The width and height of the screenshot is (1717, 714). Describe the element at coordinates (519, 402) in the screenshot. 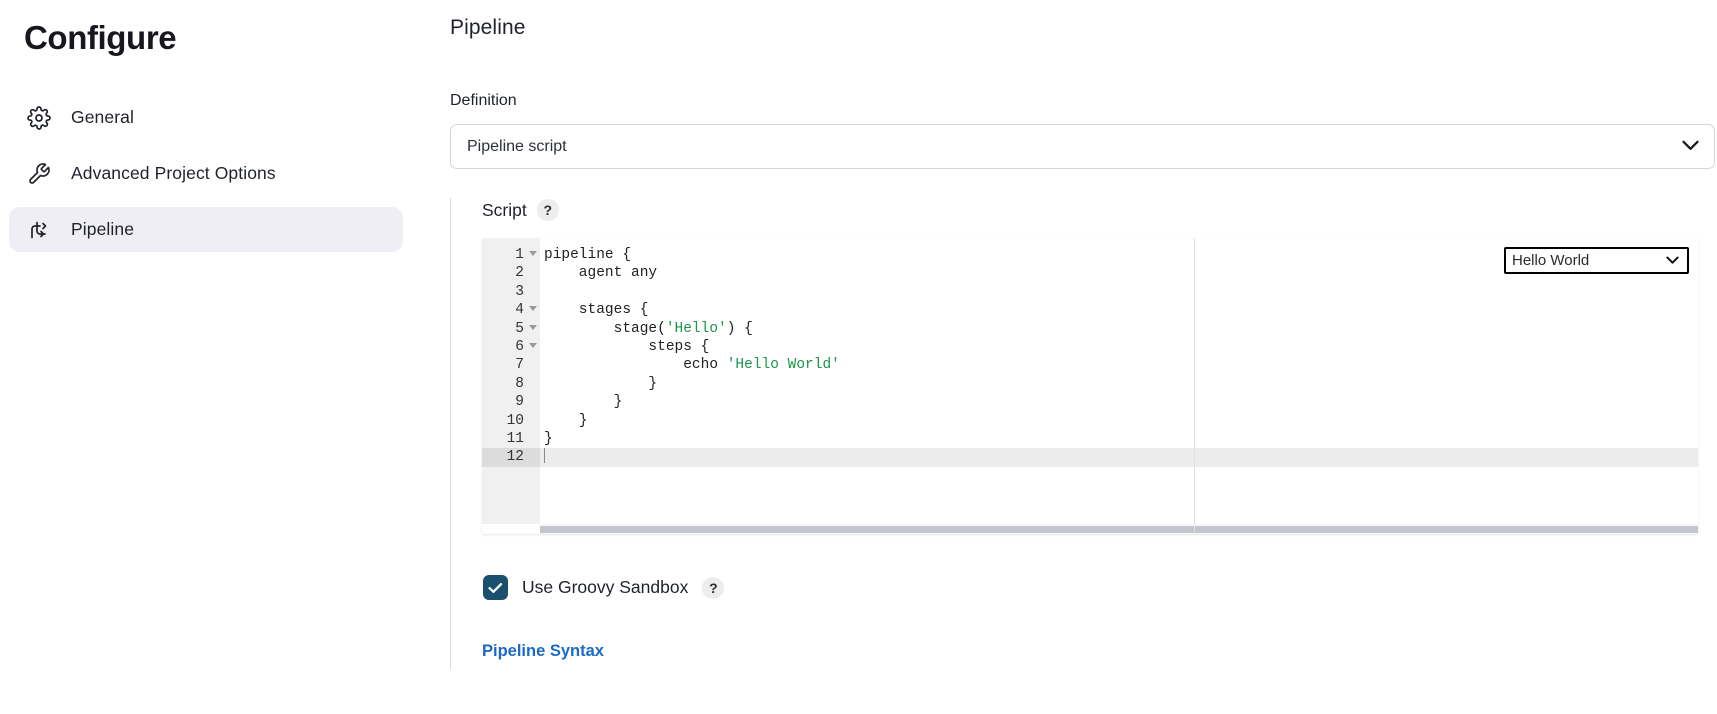

I see `editor-line-number: 9` at that location.